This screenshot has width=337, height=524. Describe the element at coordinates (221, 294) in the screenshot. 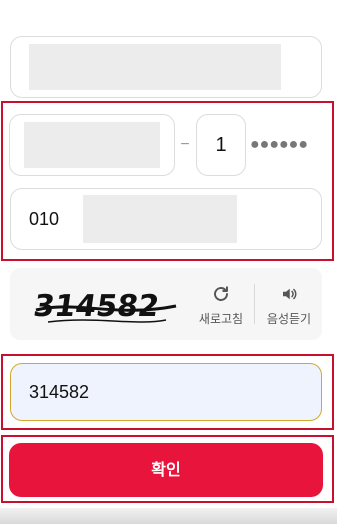

I see `refresh-icon` at that location.